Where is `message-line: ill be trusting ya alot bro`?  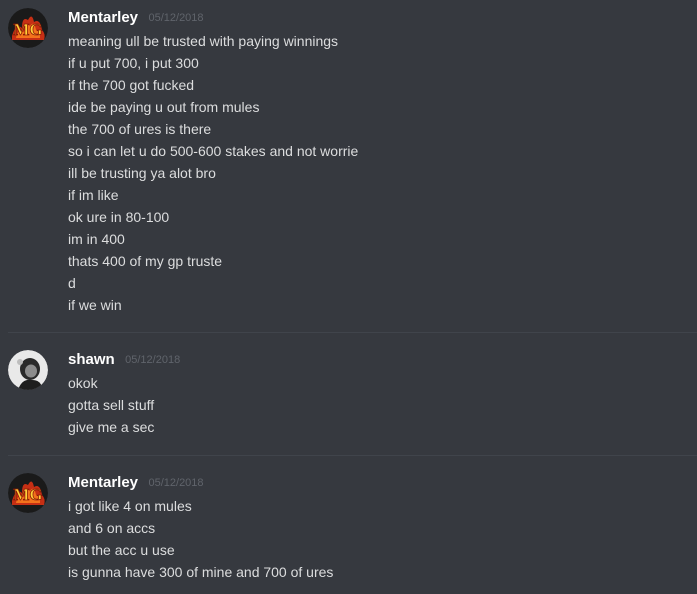
message-line: ill be trusting ya alot bro is located at coordinates (142, 173).